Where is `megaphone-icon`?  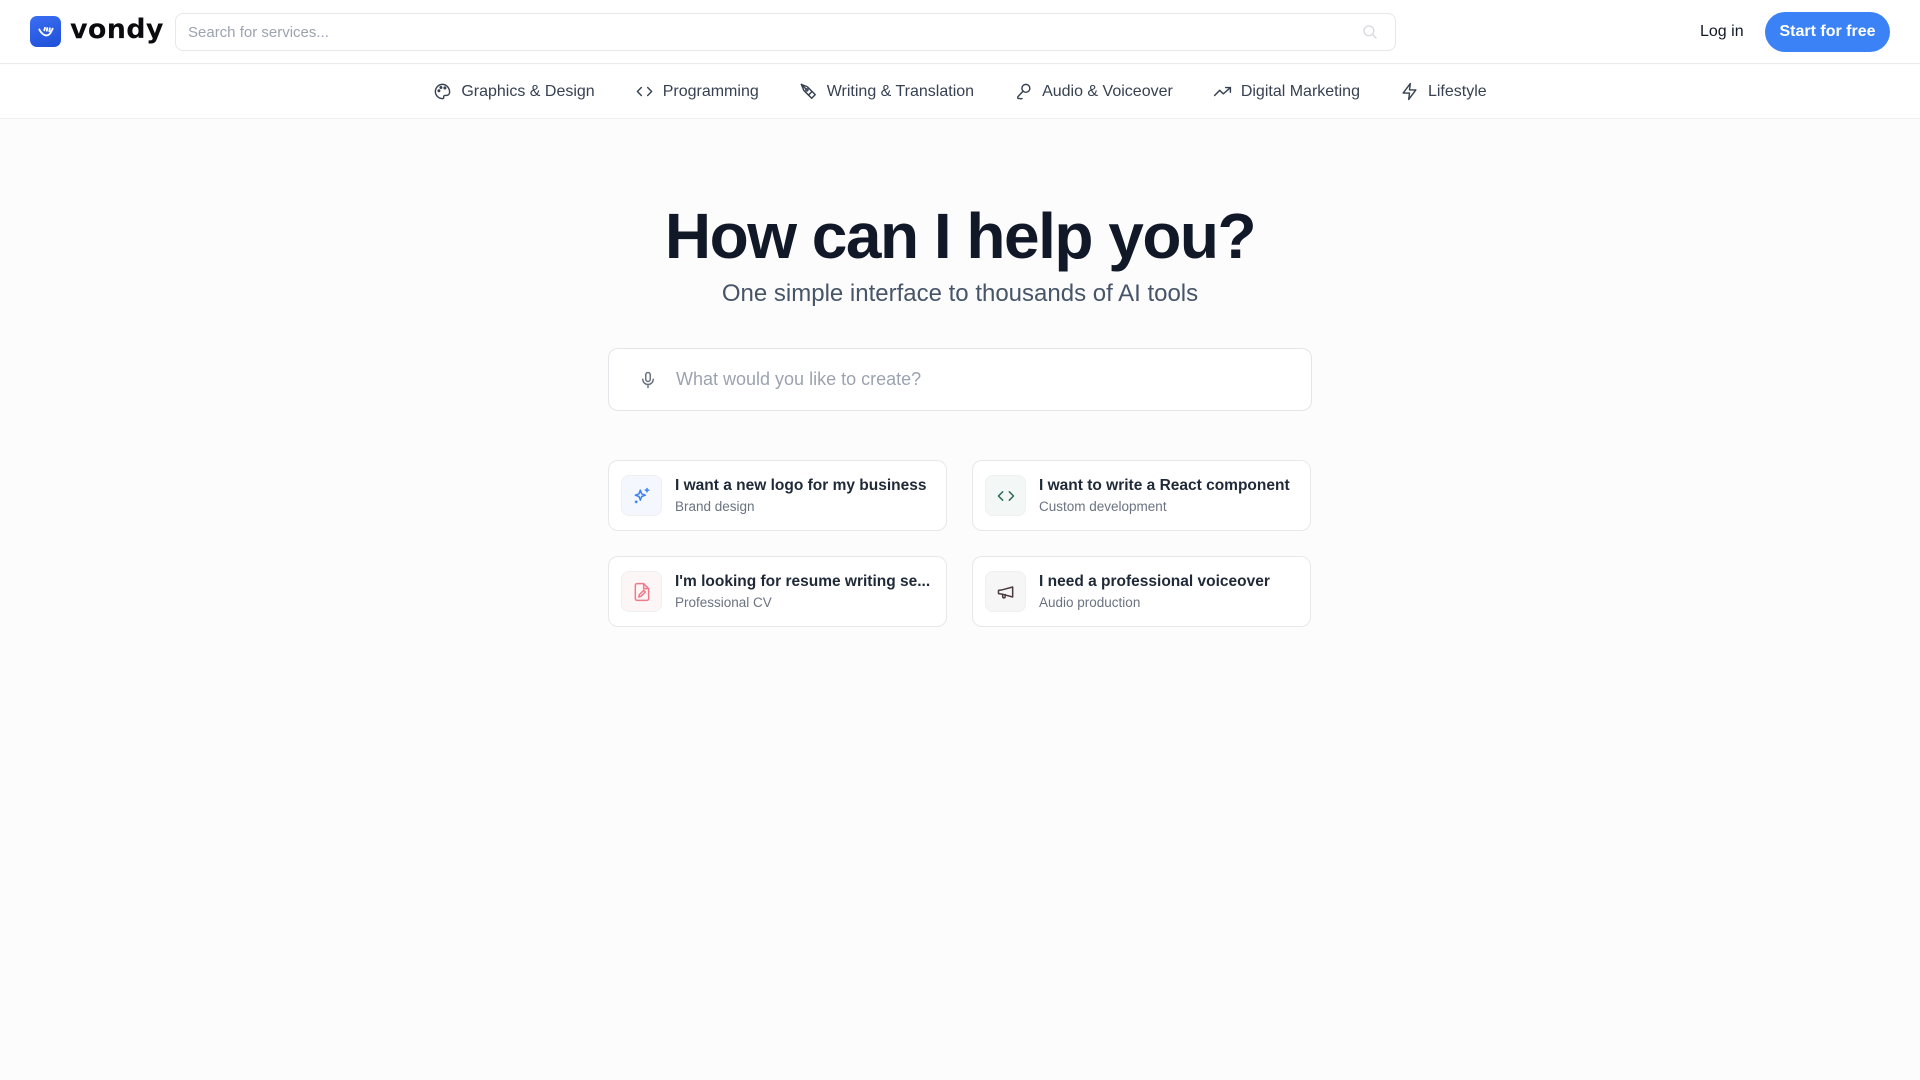 megaphone-icon is located at coordinates (1005, 592).